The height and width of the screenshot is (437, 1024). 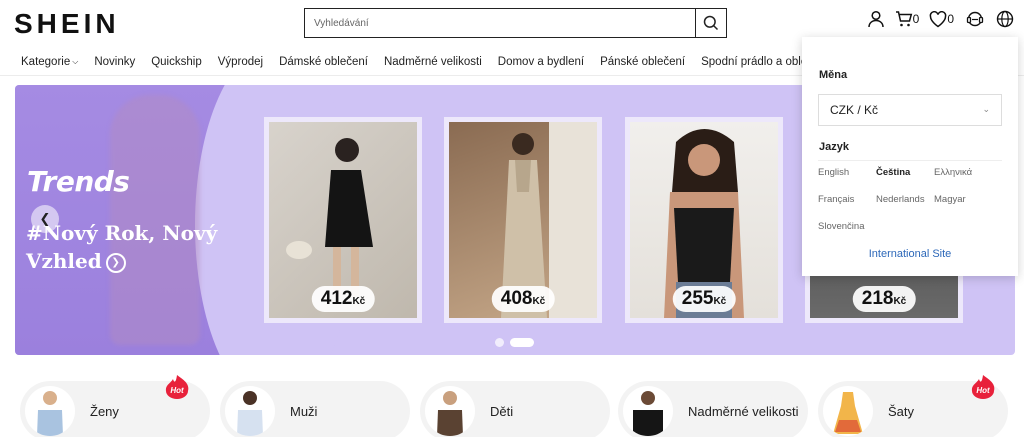 What do you see at coordinates (642, 62) in the screenshot?
I see `nav-item-men: Pánské oblečení` at bounding box center [642, 62].